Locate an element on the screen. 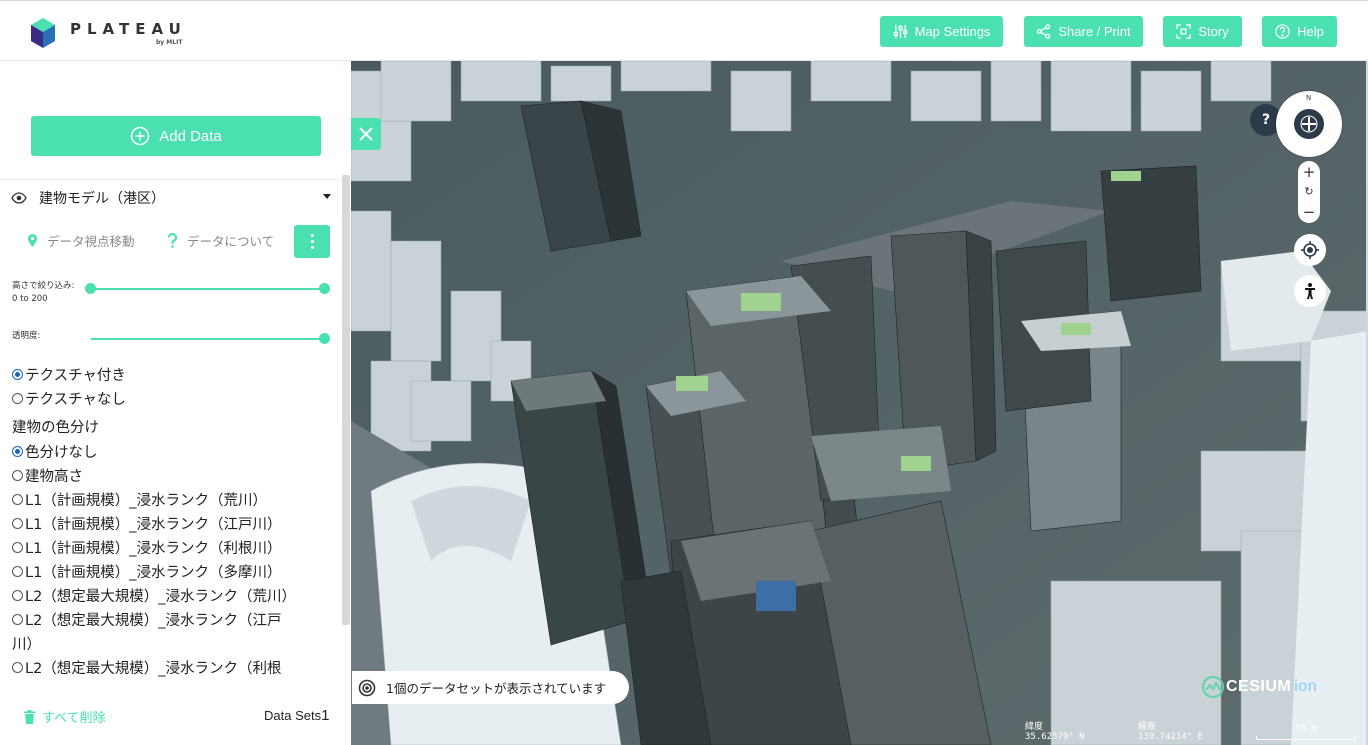 This screenshot has width=1368, height=745. color-option-label: L1（計画規模）_浸水ランク（多摩川） is located at coordinates (153, 573).